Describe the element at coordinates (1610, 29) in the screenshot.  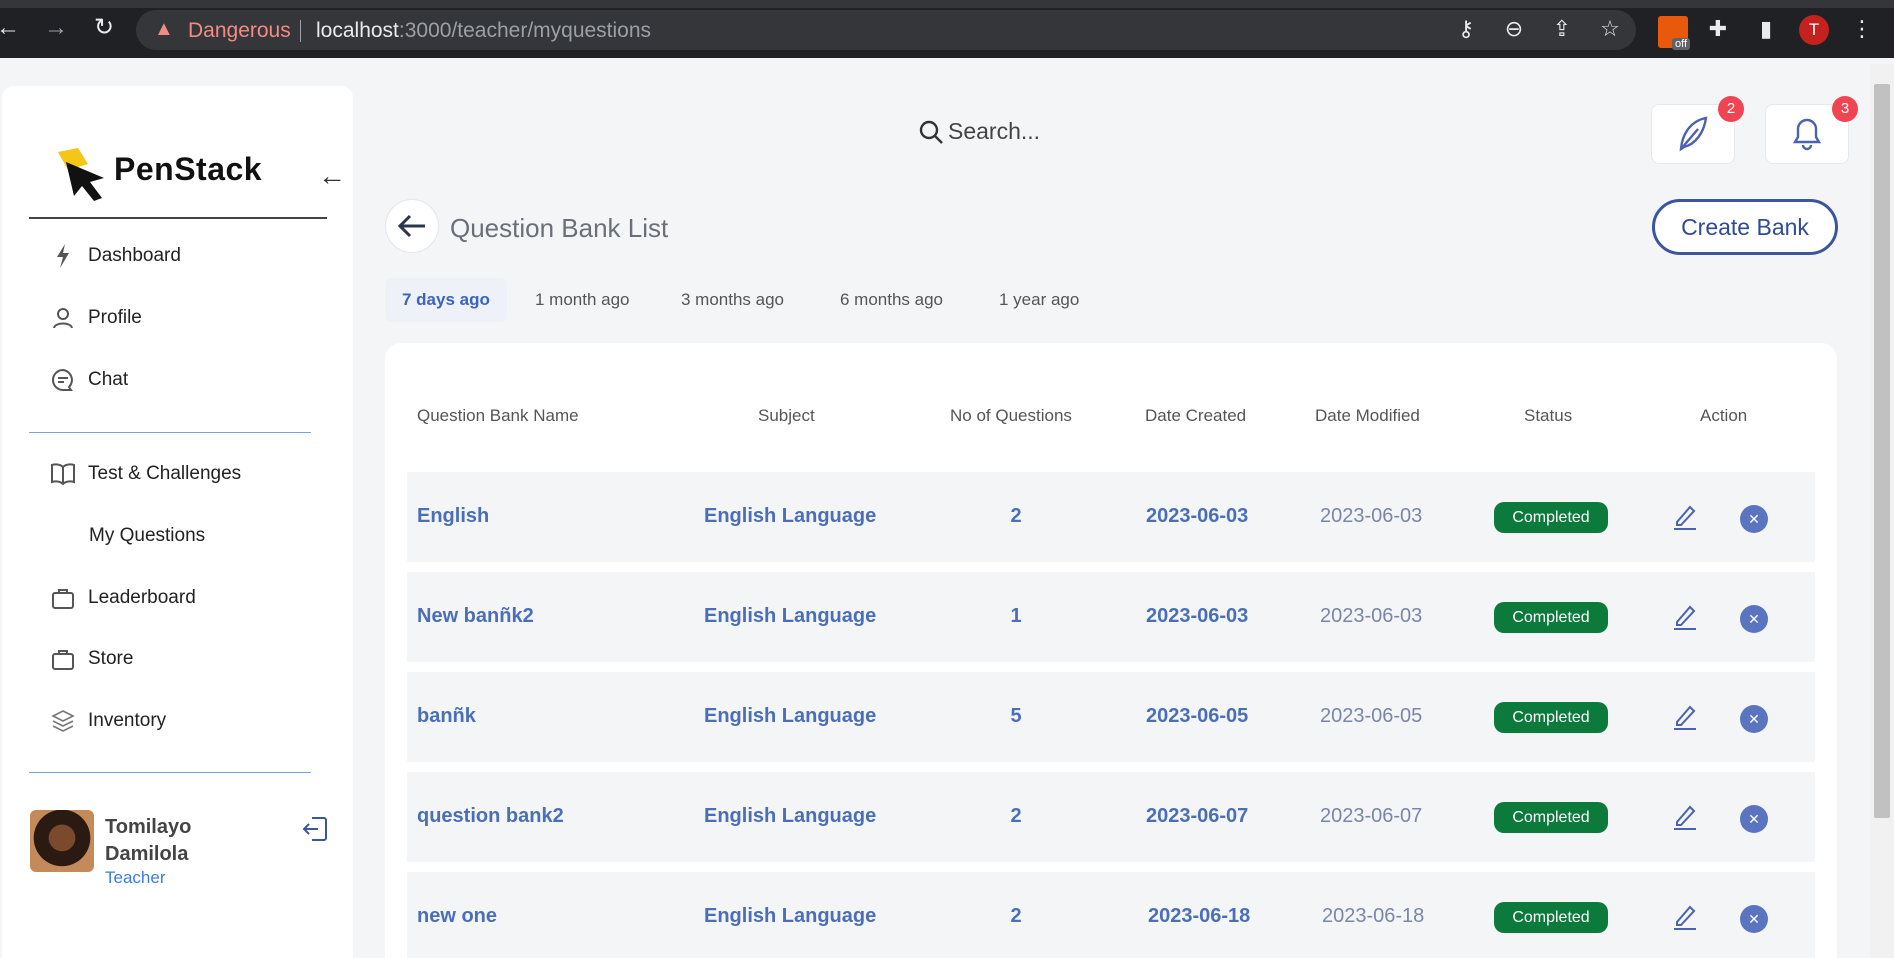
I see `star-icon: ☆` at that location.